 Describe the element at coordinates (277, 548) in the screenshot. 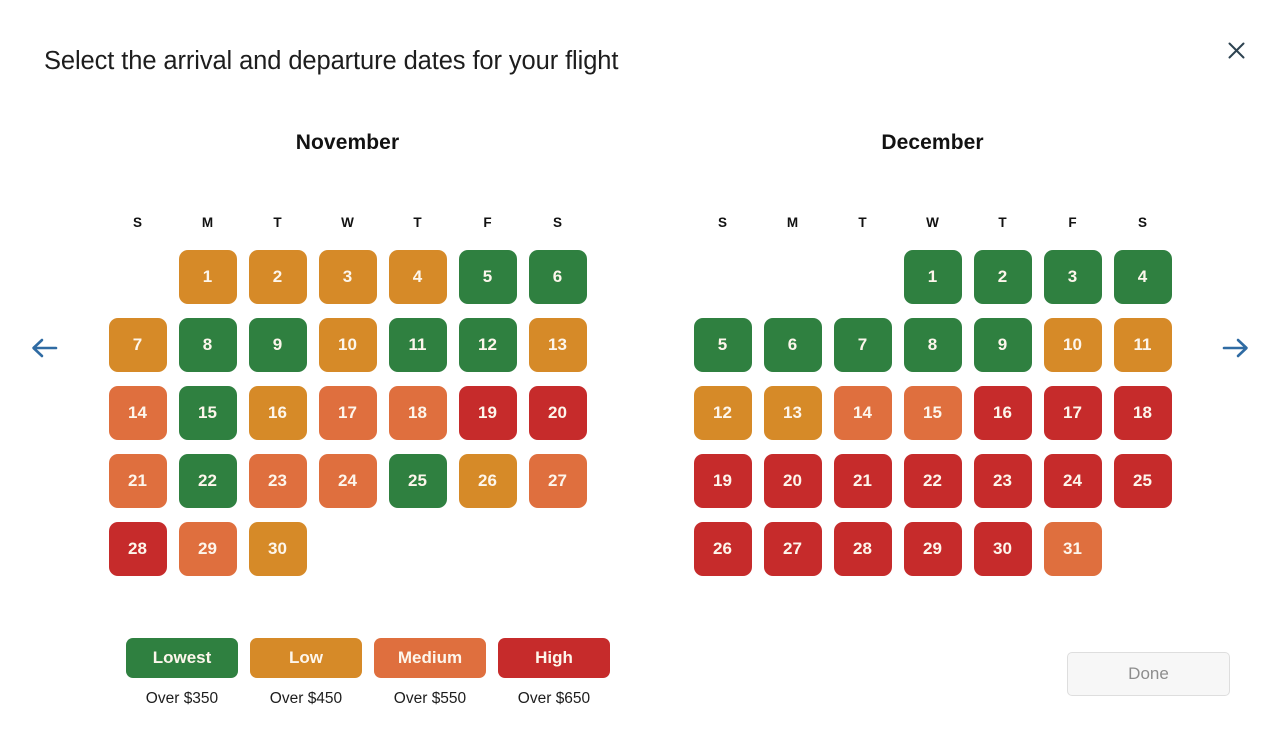

I see `day-cell-november-30: 30` at that location.